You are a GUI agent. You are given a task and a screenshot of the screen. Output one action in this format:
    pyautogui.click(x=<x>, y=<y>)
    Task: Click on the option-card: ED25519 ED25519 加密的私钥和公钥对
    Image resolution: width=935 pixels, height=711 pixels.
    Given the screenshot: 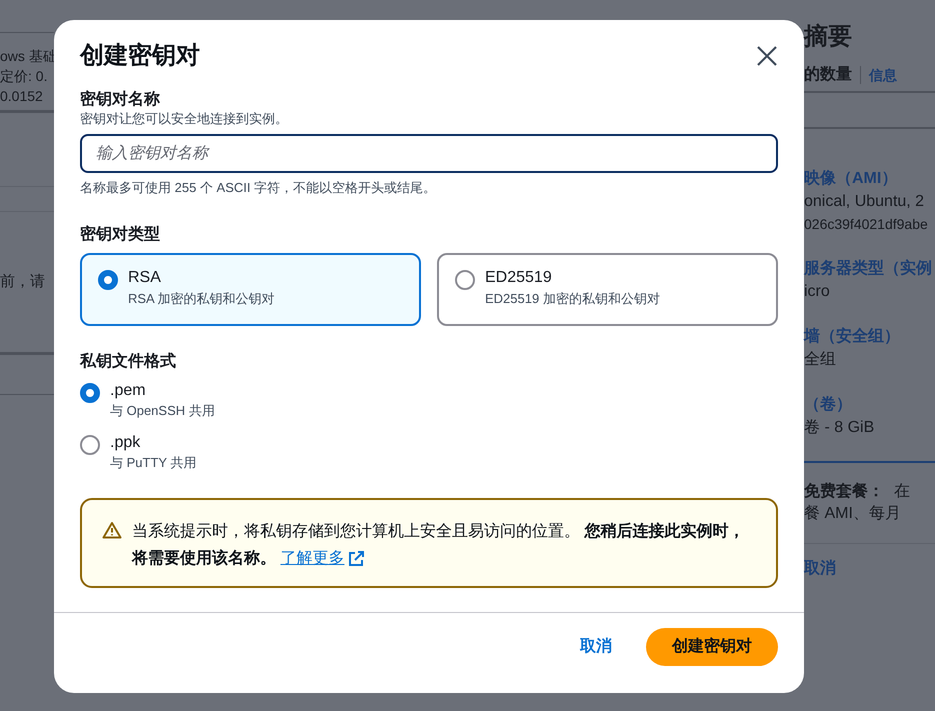 What is the action you would take?
    pyautogui.click(x=607, y=289)
    